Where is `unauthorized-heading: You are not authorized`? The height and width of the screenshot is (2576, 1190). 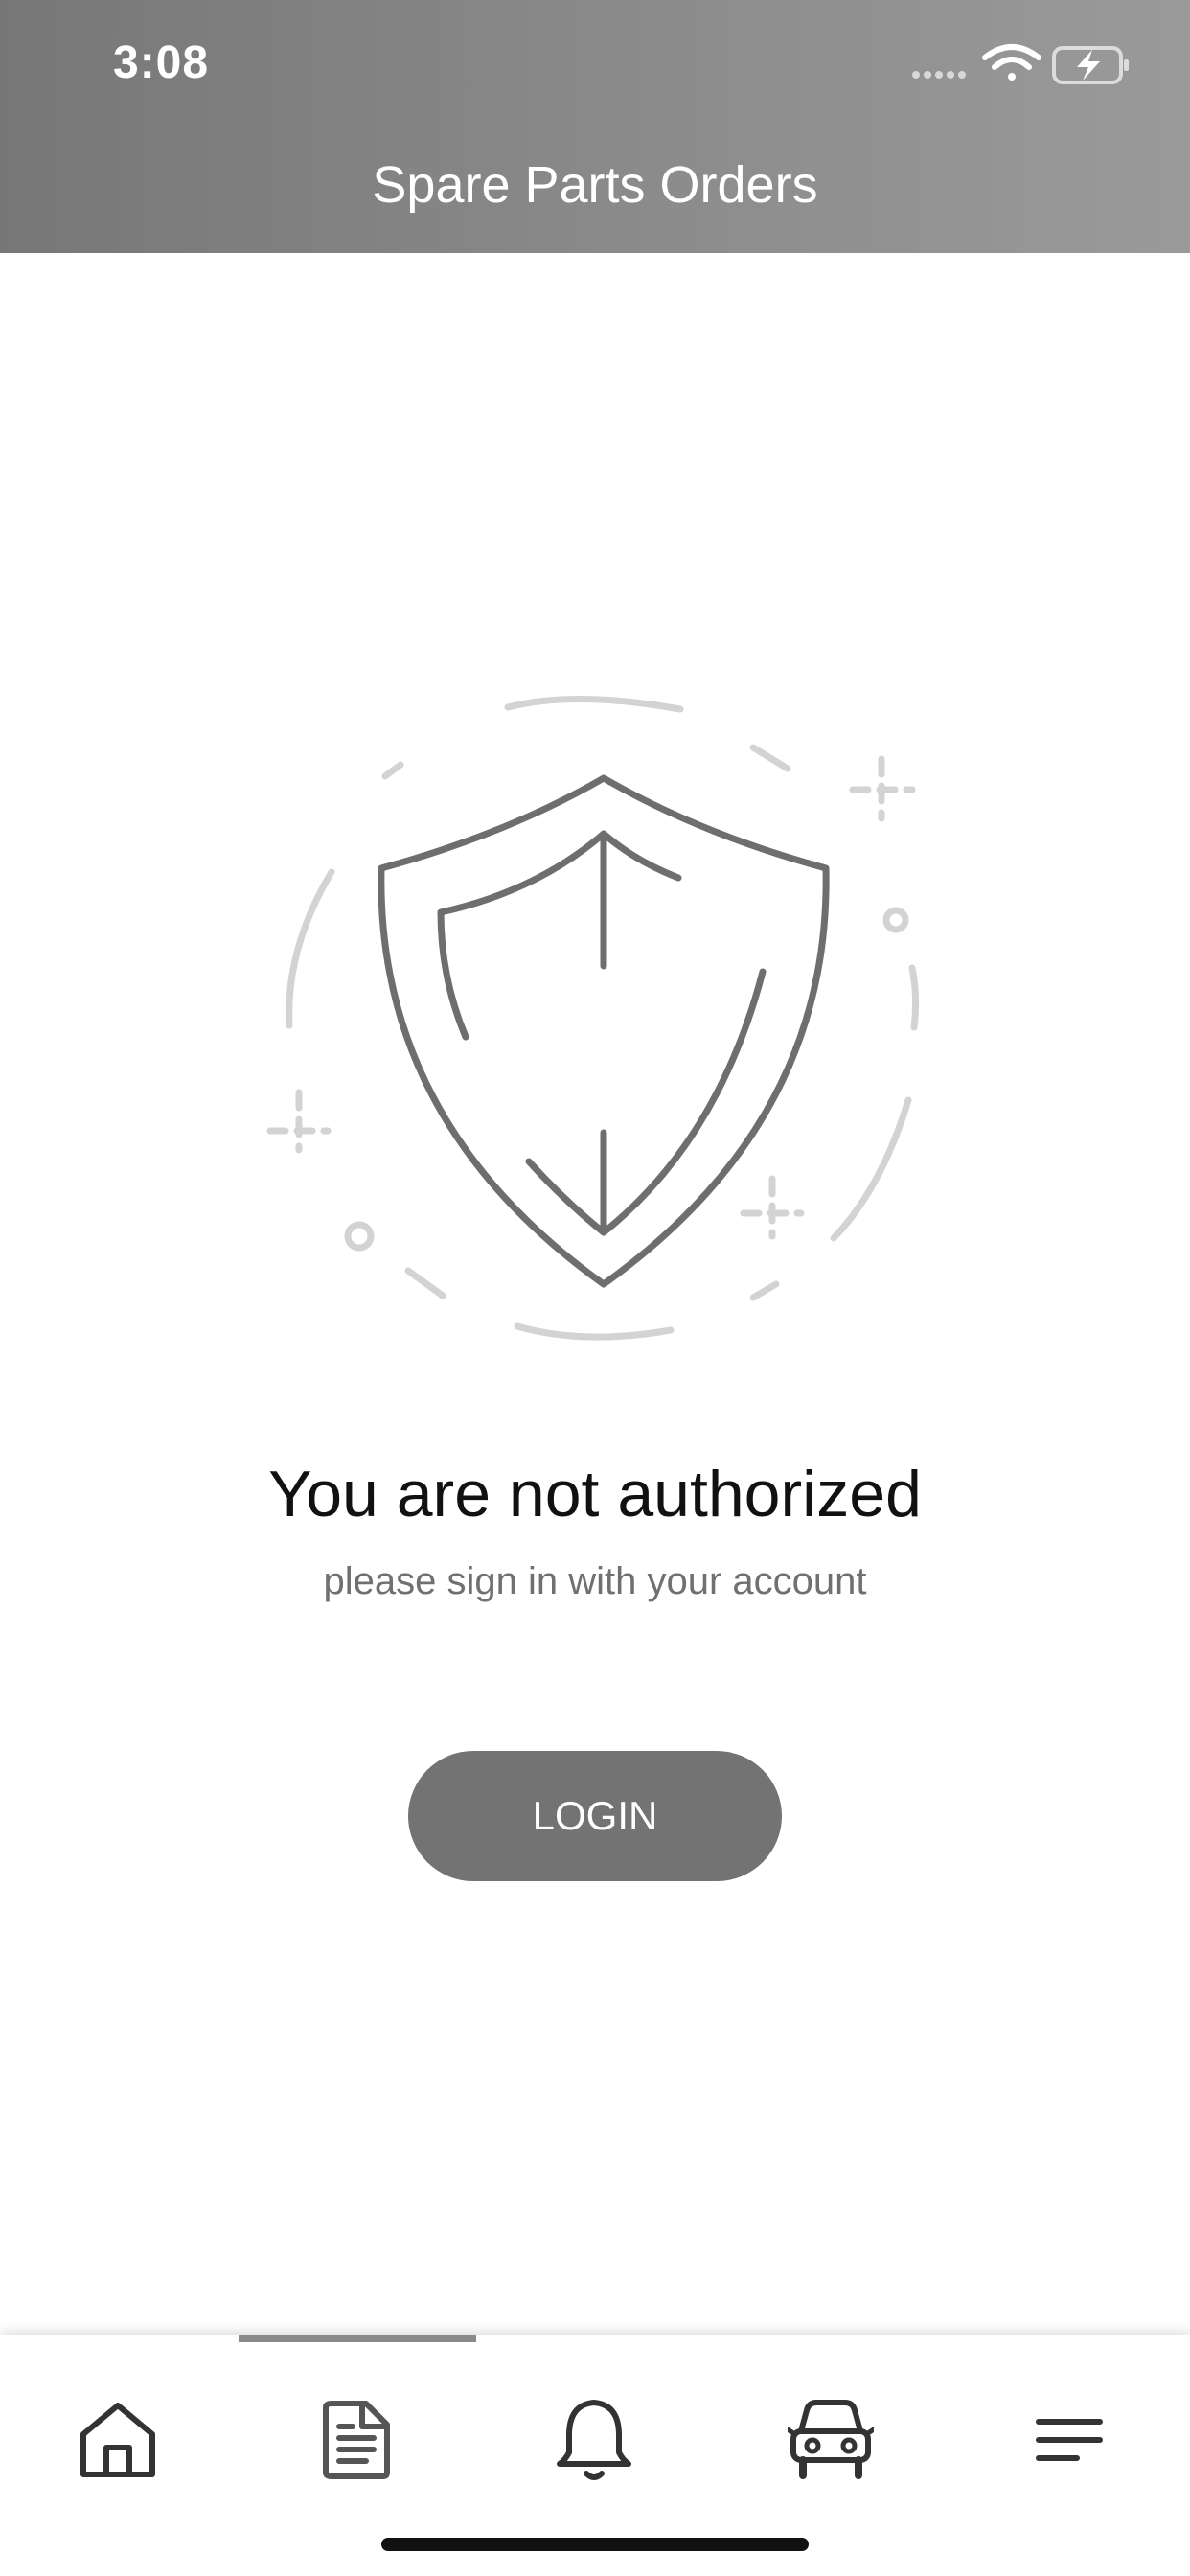 unauthorized-heading: You are not authorized is located at coordinates (595, 1494).